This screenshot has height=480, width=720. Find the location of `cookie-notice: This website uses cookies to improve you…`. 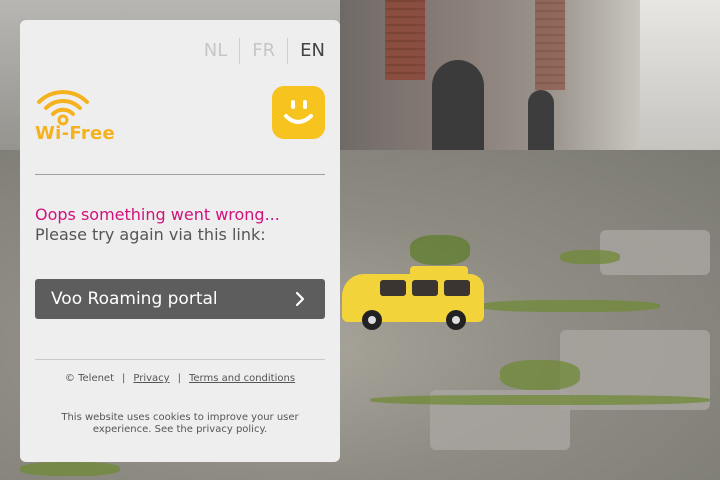

cookie-notice: This website uses cookies to improve you… is located at coordinates (180, 423).